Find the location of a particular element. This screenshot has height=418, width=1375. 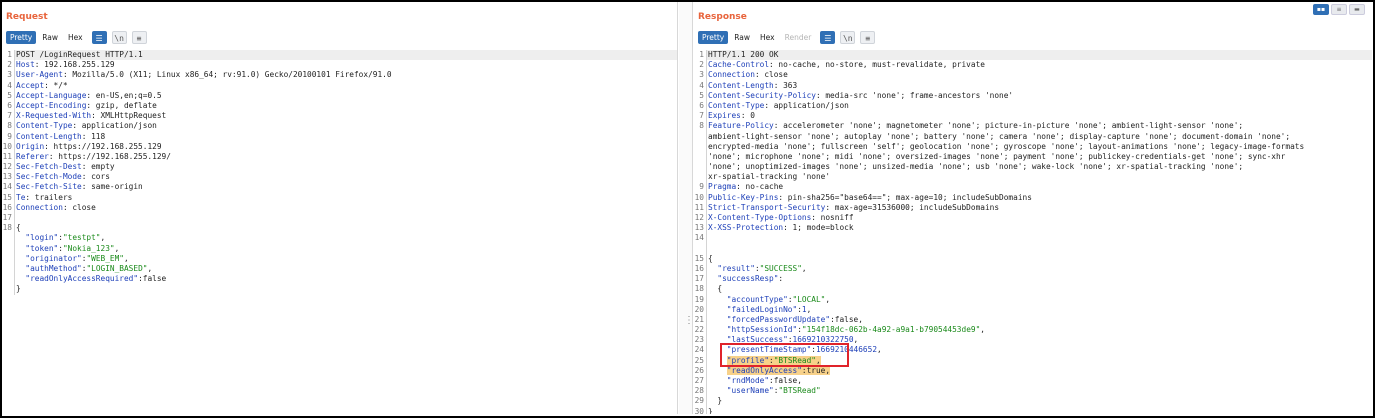

line-number: 11 is located at coordinates (7, 156).